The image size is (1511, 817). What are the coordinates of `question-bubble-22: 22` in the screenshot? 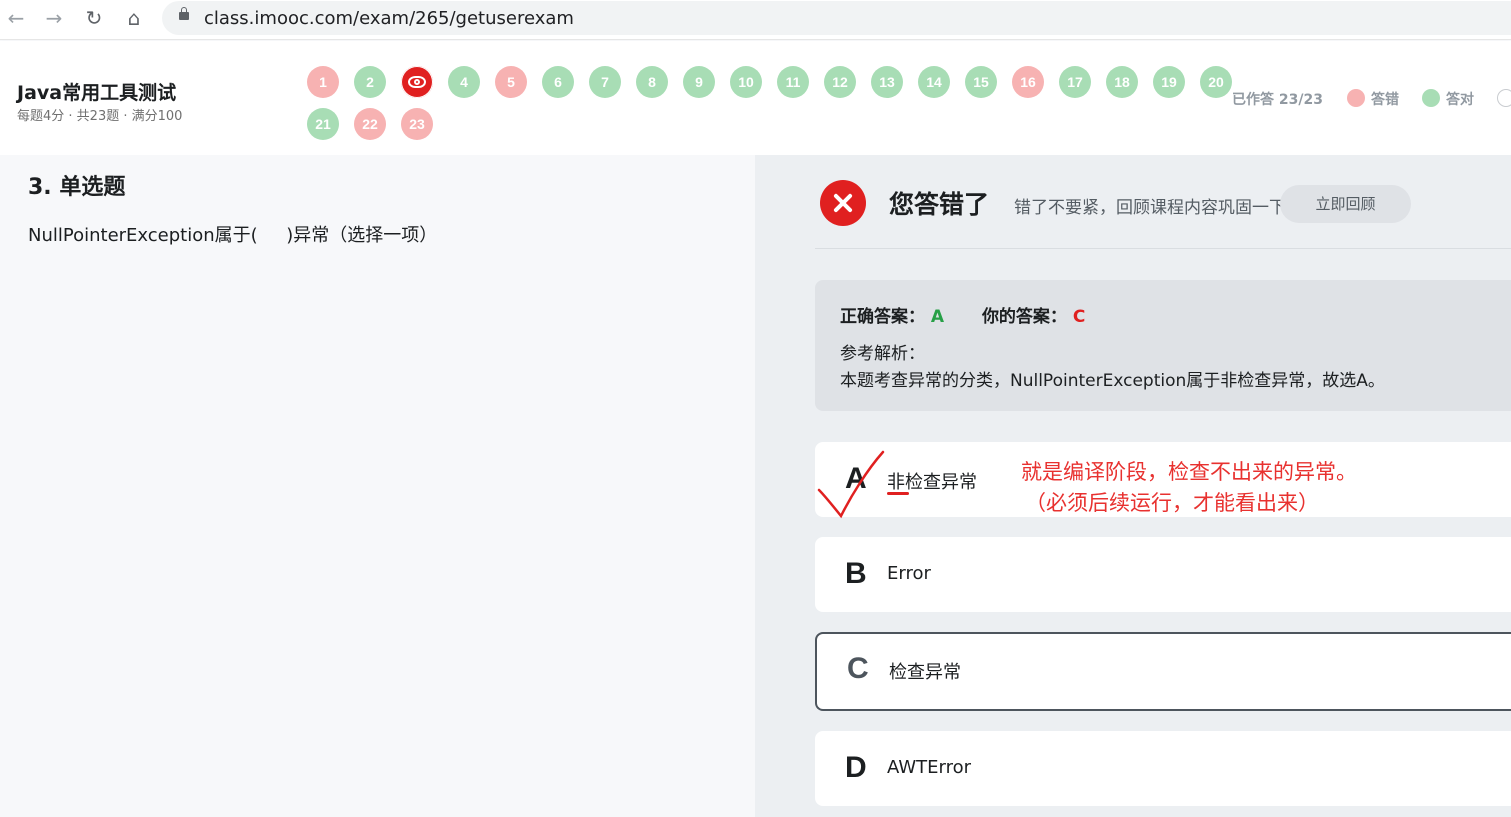 It's located at (370, 124).